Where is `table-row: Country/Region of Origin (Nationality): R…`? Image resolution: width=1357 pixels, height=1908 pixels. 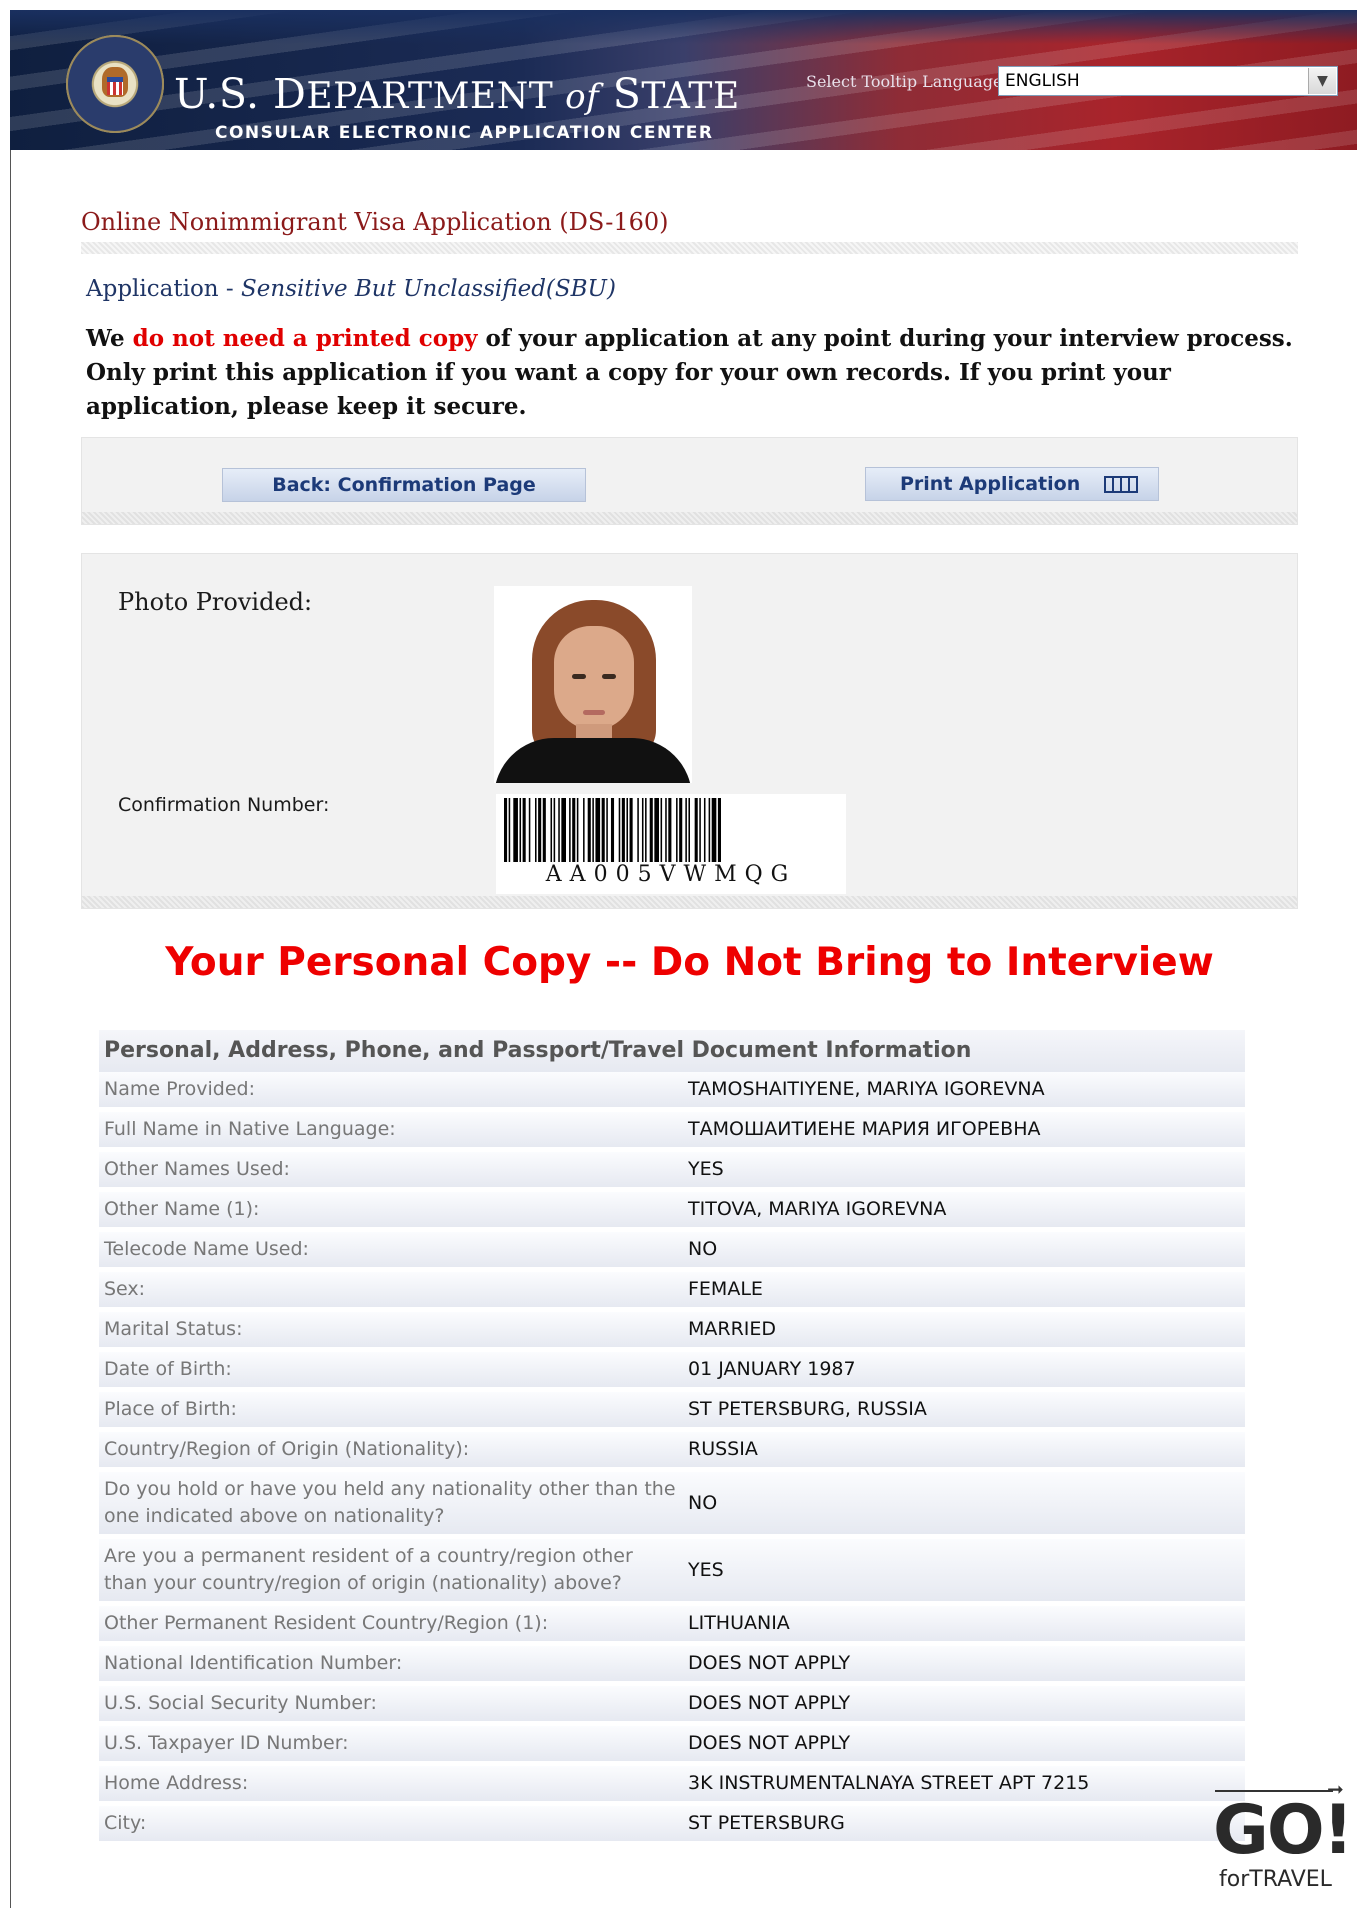 table-row: Country/Region of Origin (Nationality): R… is located at coordinates (672, 1452).